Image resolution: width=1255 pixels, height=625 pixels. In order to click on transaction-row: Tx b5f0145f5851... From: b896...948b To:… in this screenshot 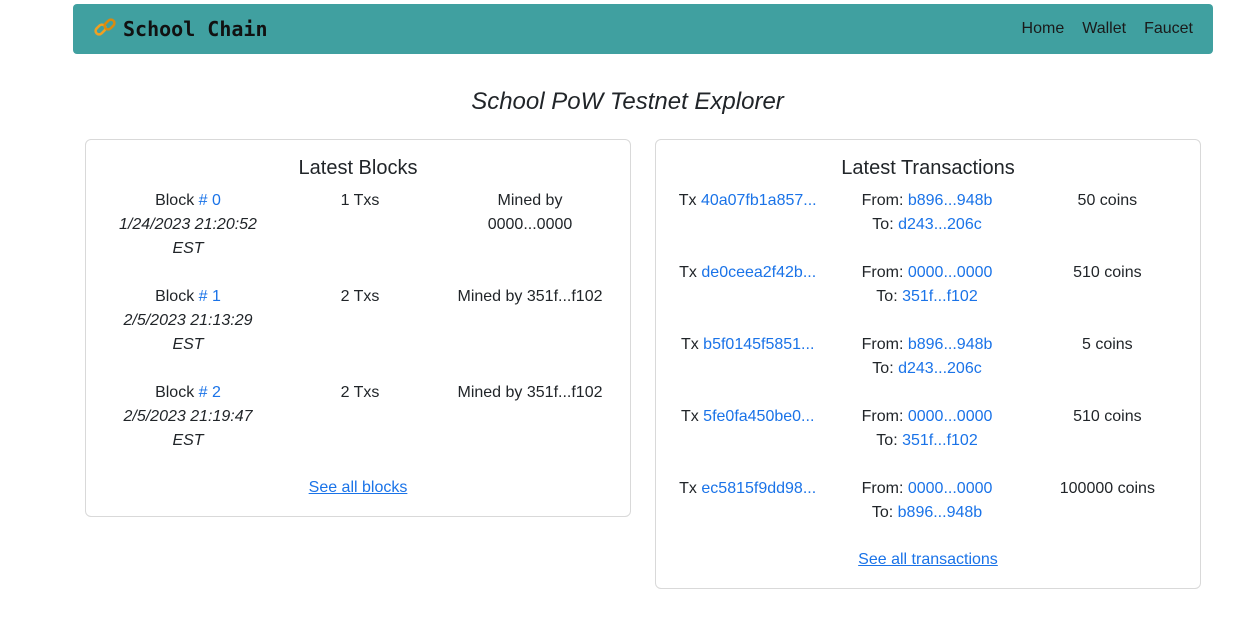, I will do `click(928, 369)`.